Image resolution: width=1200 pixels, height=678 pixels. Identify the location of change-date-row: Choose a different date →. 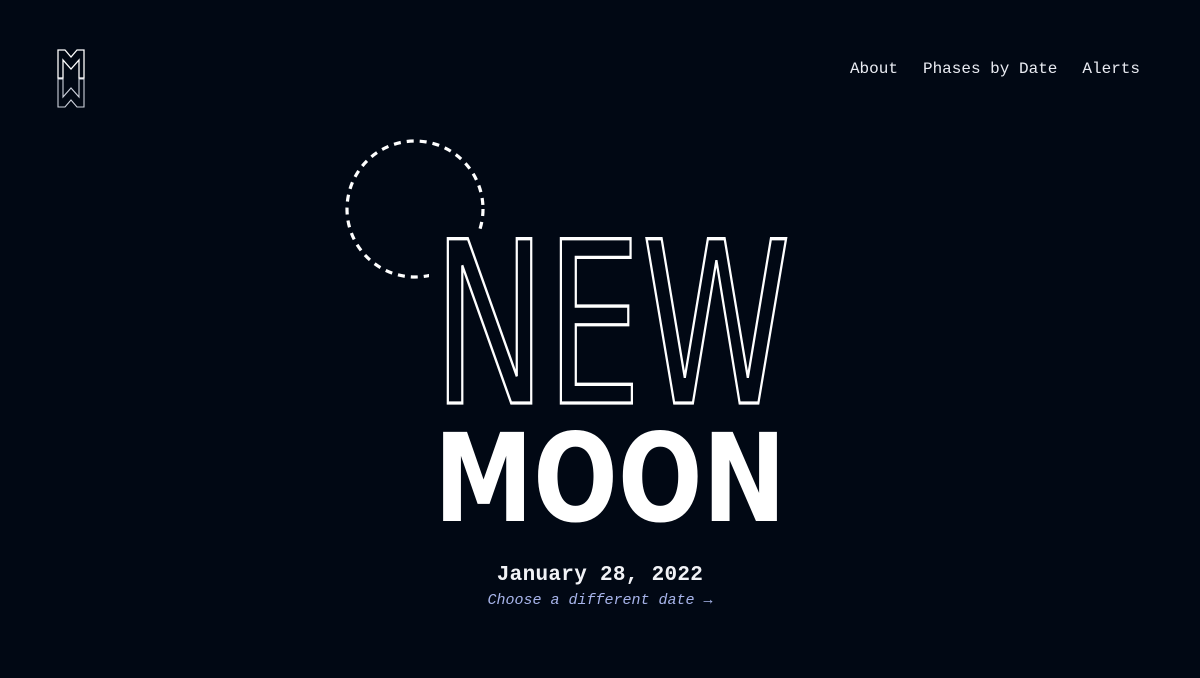
(600, 601).